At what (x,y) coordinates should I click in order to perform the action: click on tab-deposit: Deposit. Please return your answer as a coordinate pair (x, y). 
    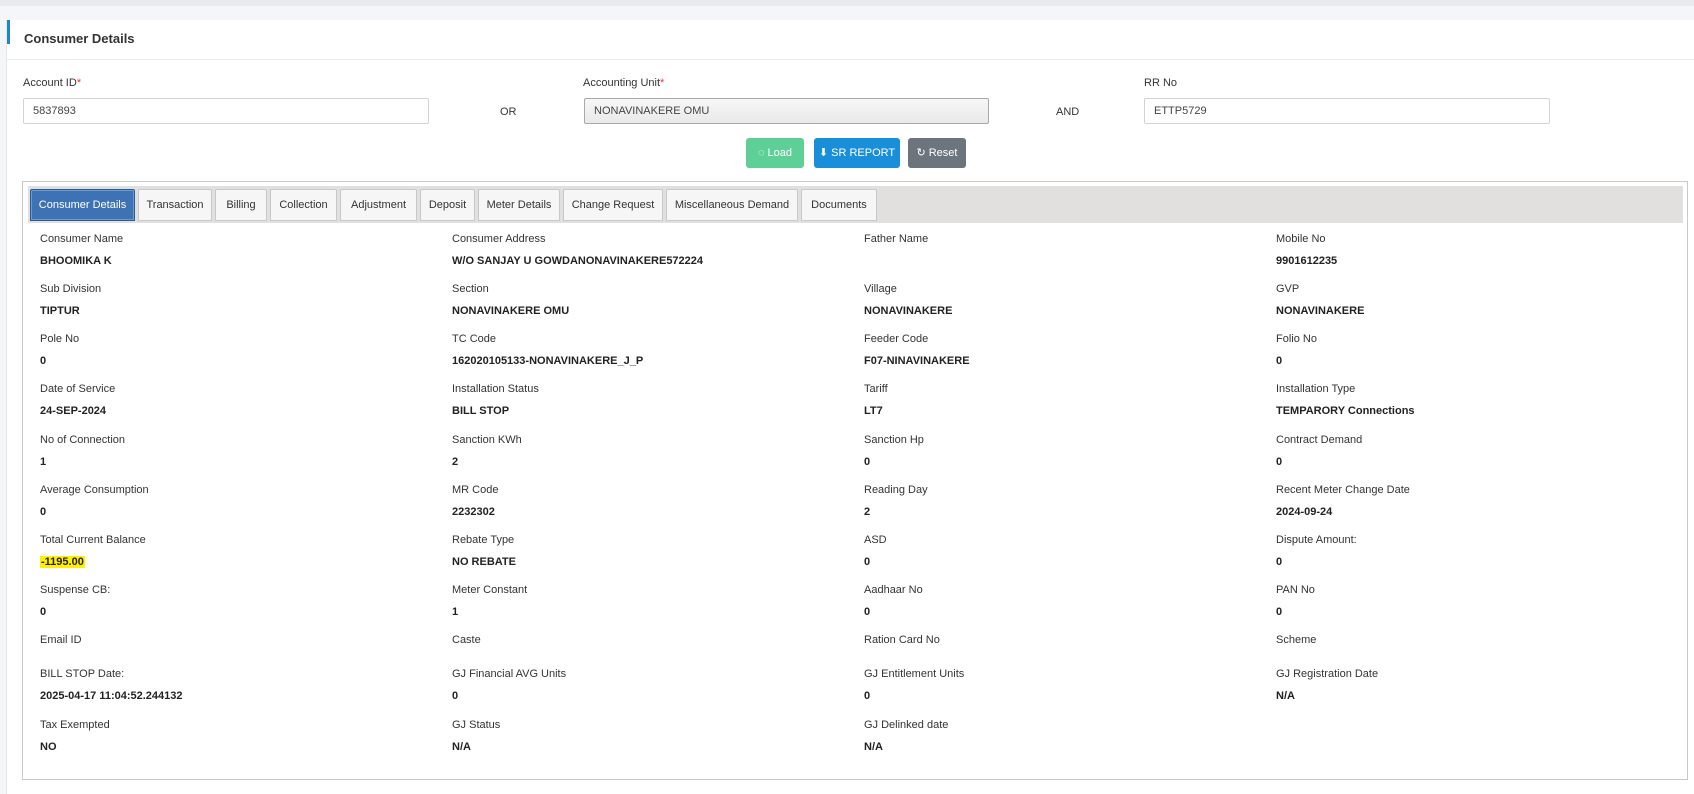
    Looking at the image, I should click on (447, 205).